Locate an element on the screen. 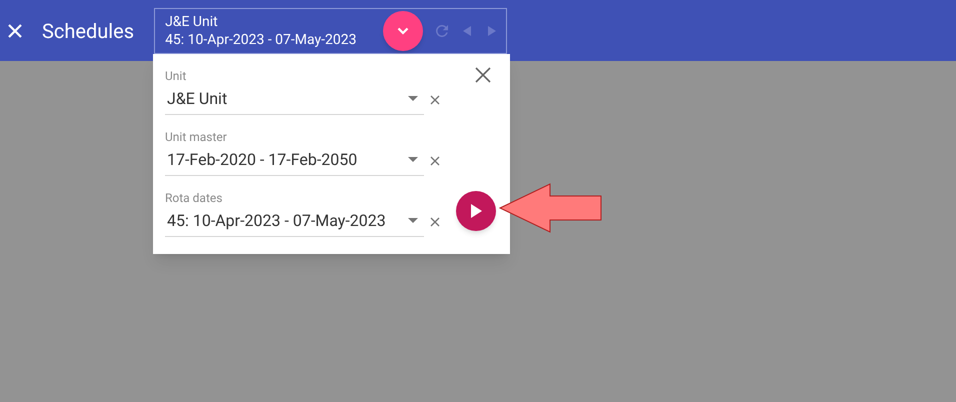  field-value: 17-Feb-2020 - 17-Feb-2050 is located at coordinates (262, 160).